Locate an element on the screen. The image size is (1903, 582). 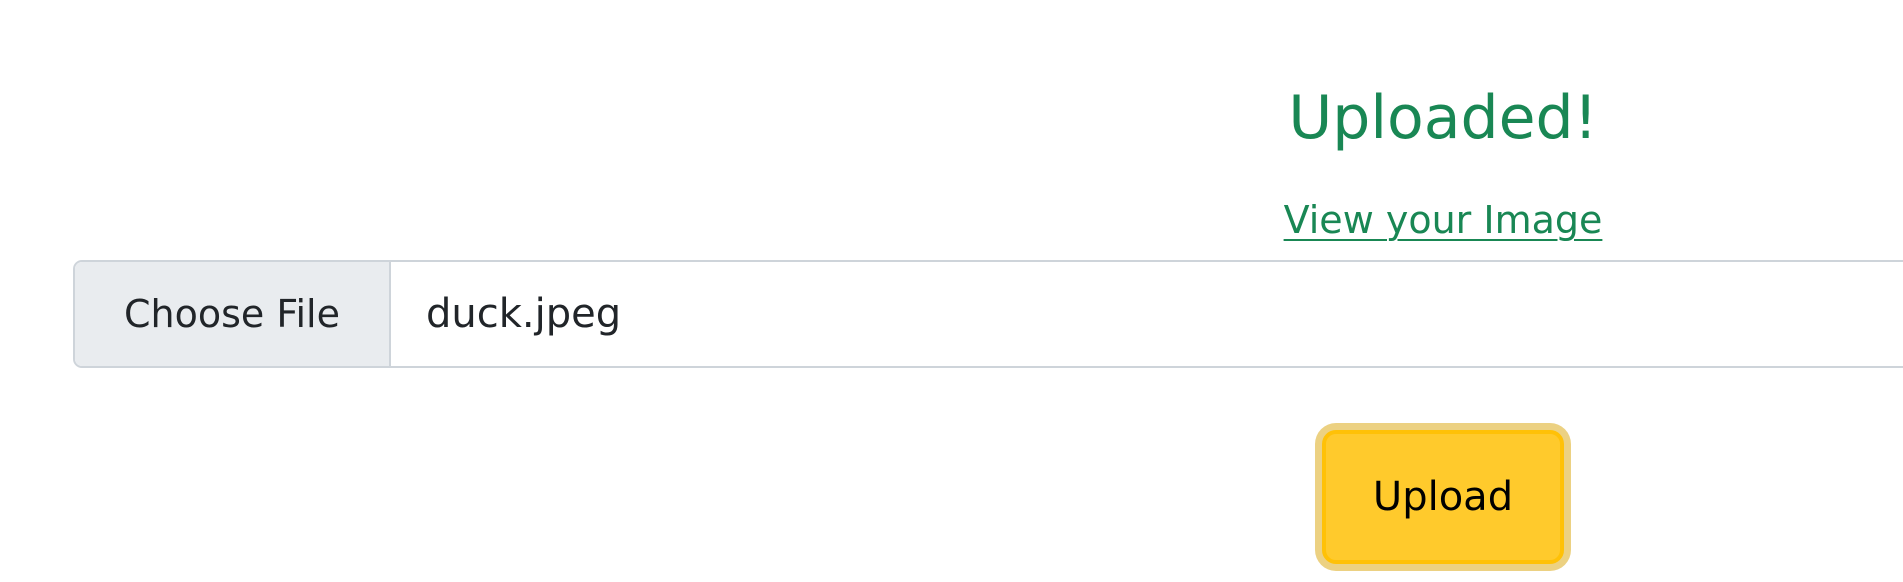
selected-file-name: duck.jpeg is located at coordinates (524, 314).